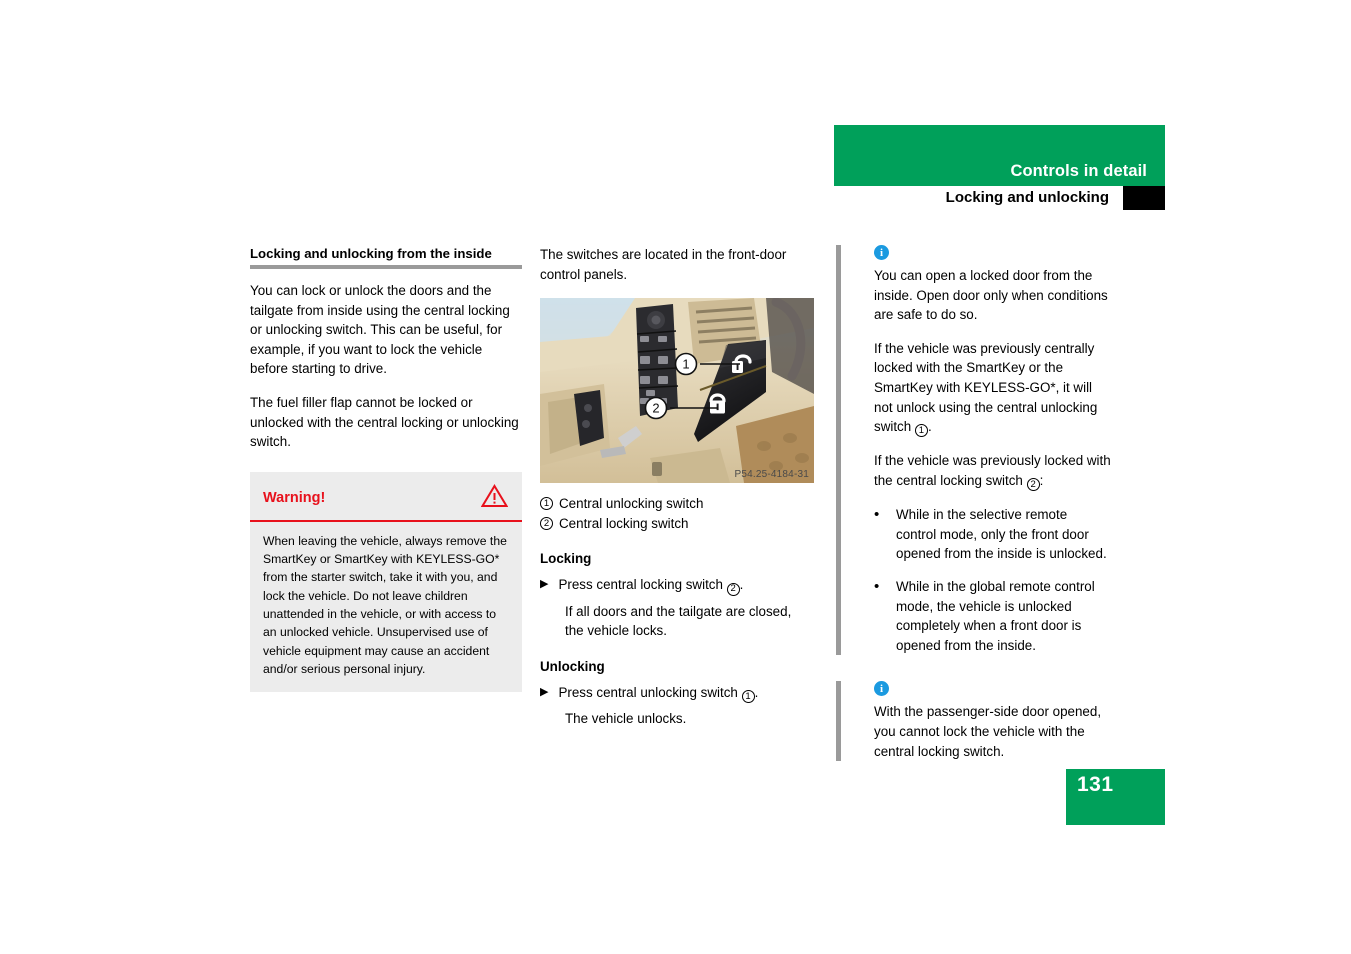 The height and width of the screenshot is (954, 1351). I want to click on svg-text: 1, so click(685, 364).